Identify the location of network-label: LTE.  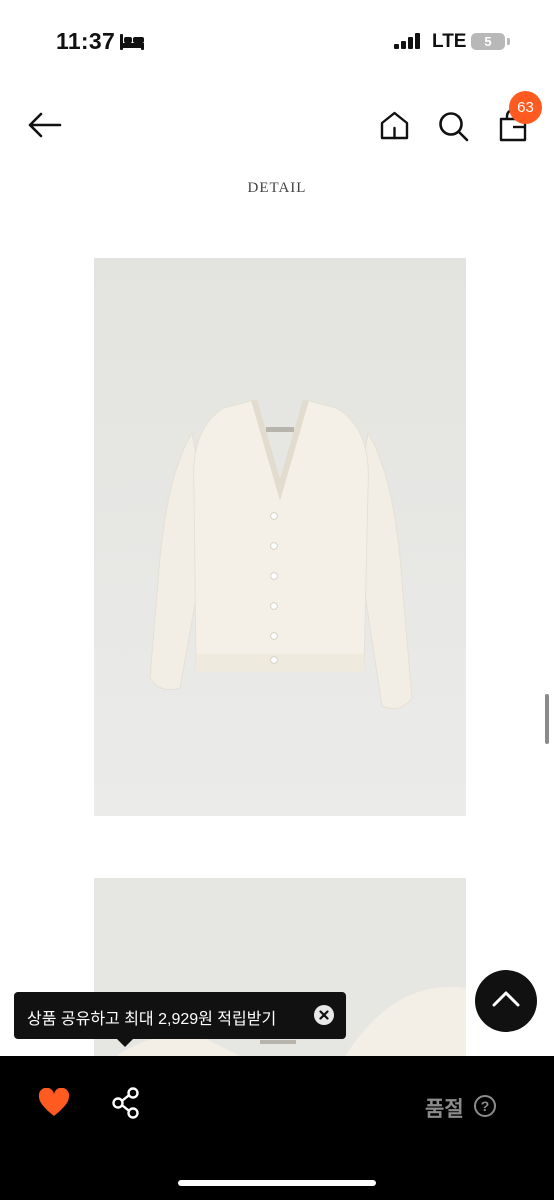
(449, 41).